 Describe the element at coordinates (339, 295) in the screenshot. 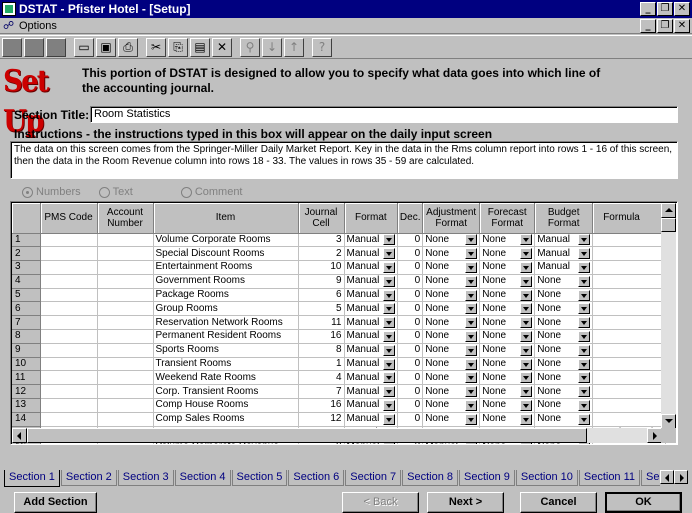

I see `table-row: 5 Package Rooms 6 Manual 0 None None None` at that location.